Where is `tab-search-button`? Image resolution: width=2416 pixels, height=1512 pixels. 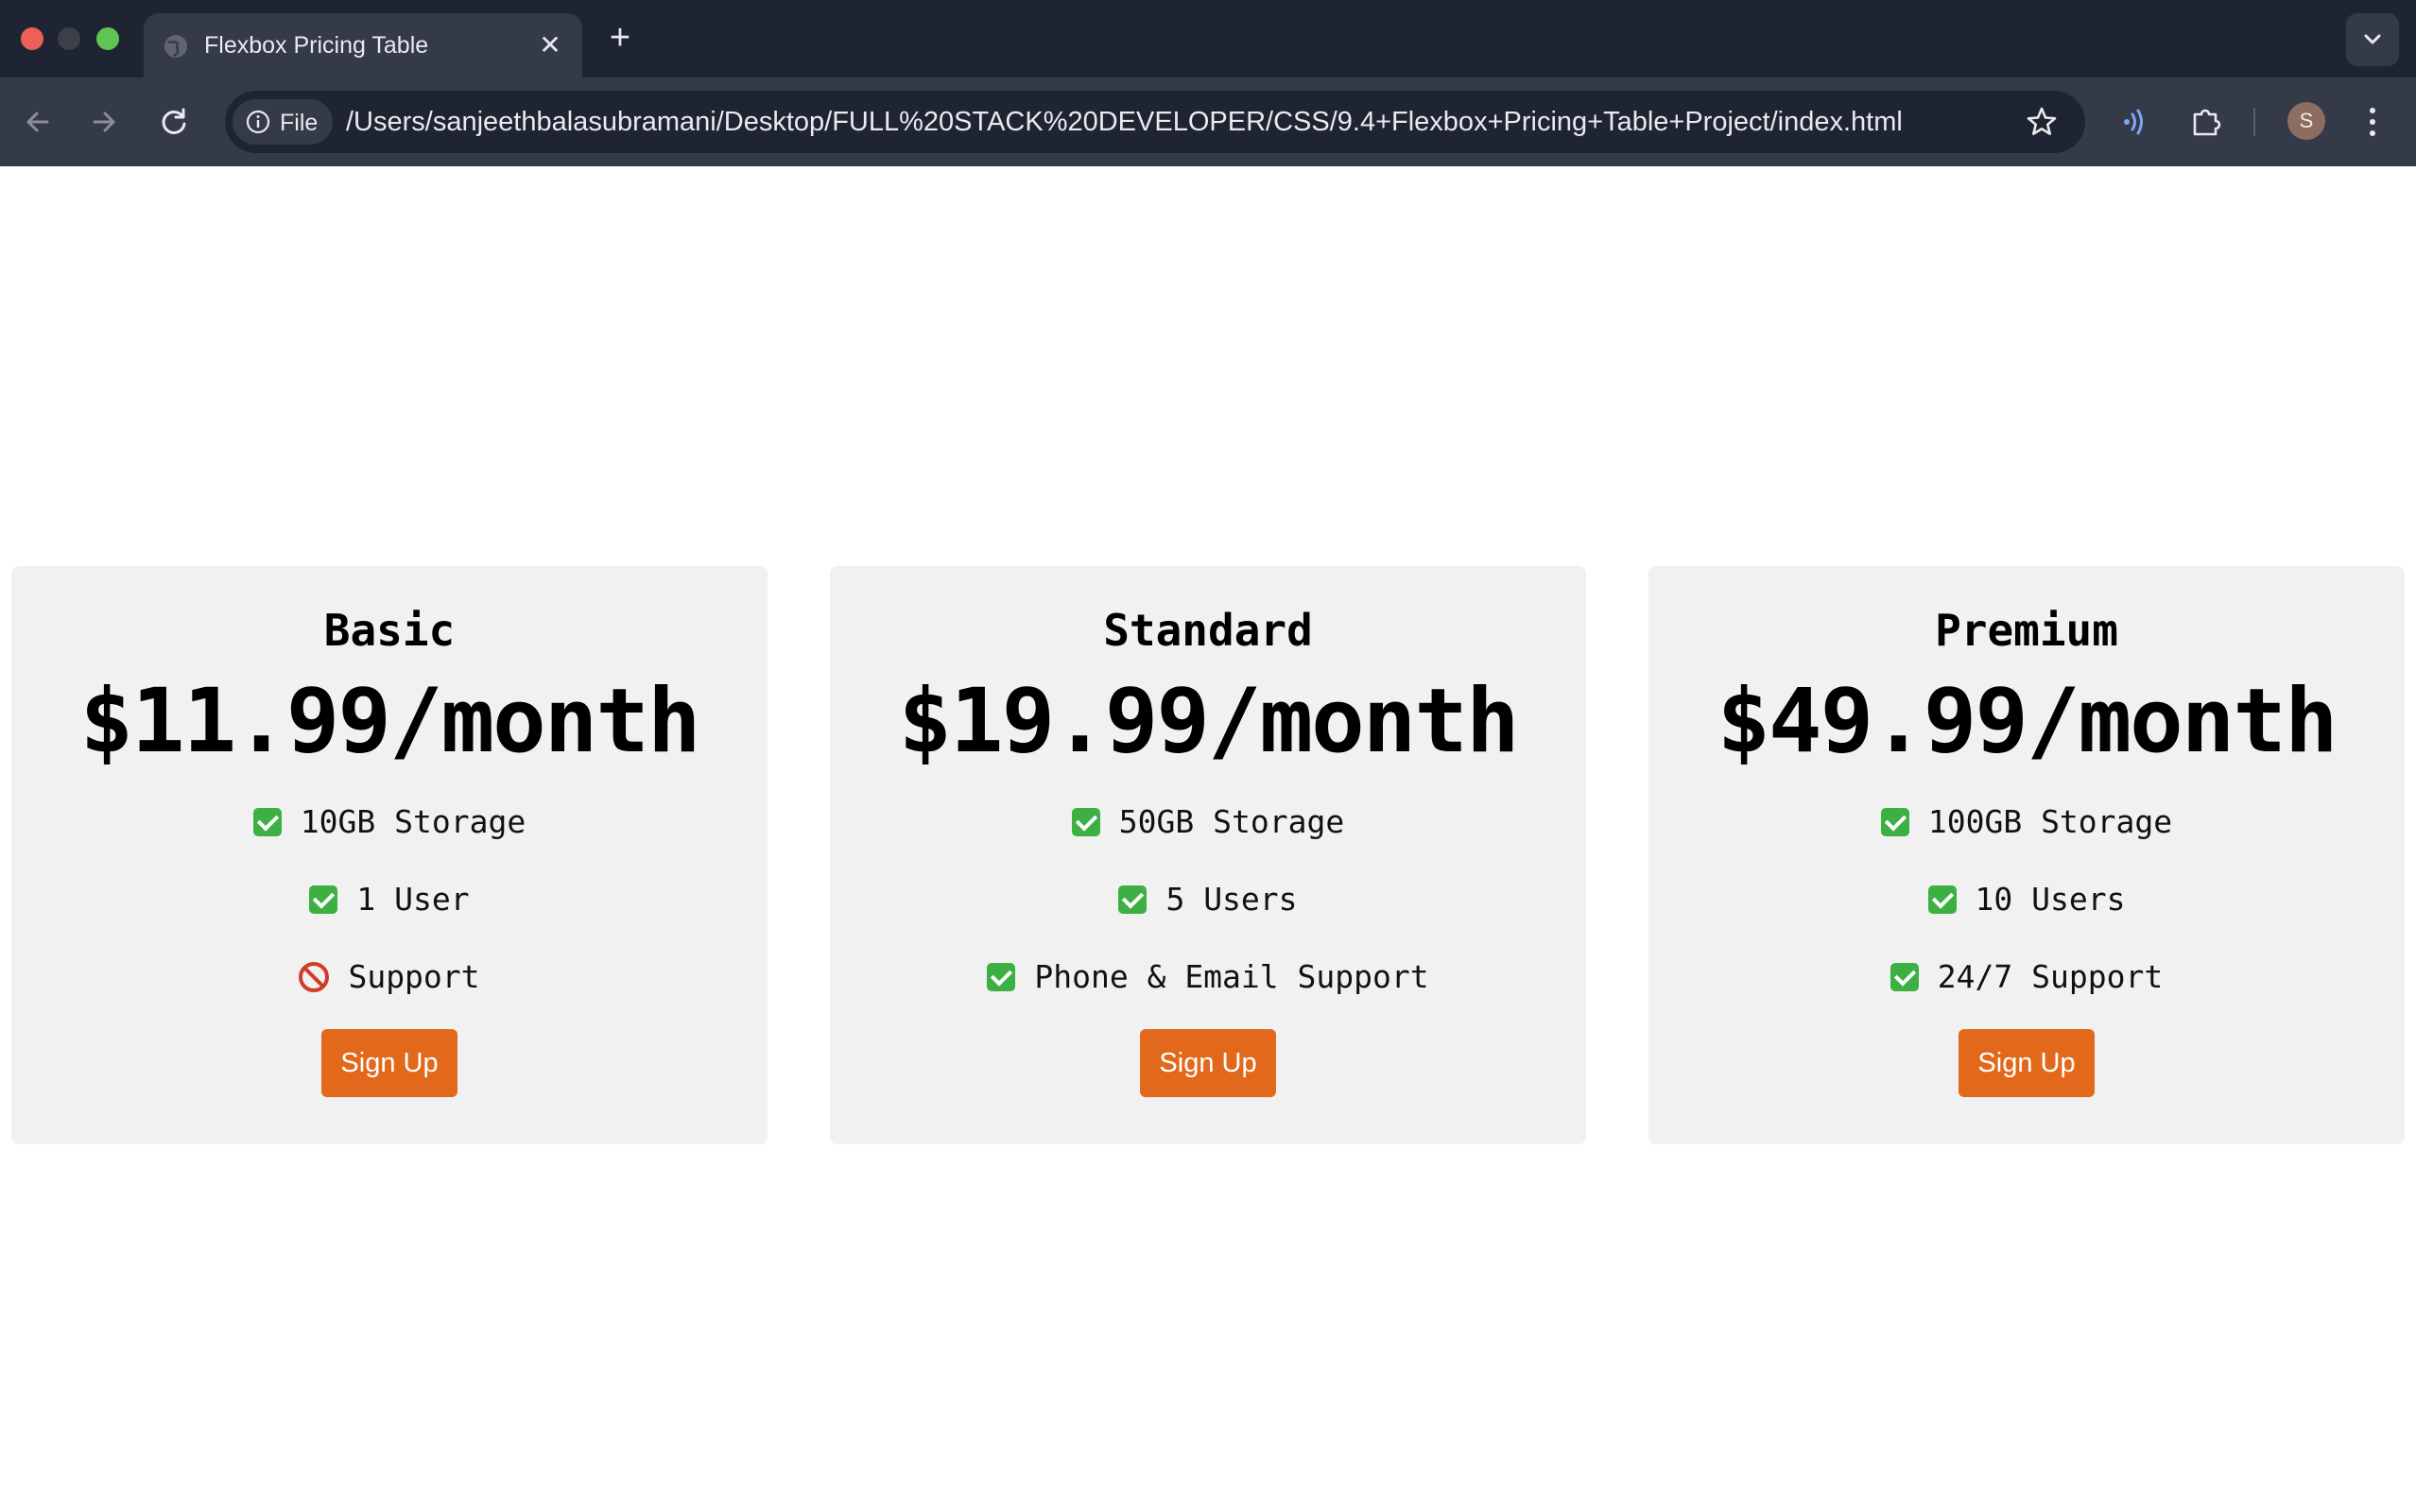
tab-search-button is located at coordinates (2372, 39).